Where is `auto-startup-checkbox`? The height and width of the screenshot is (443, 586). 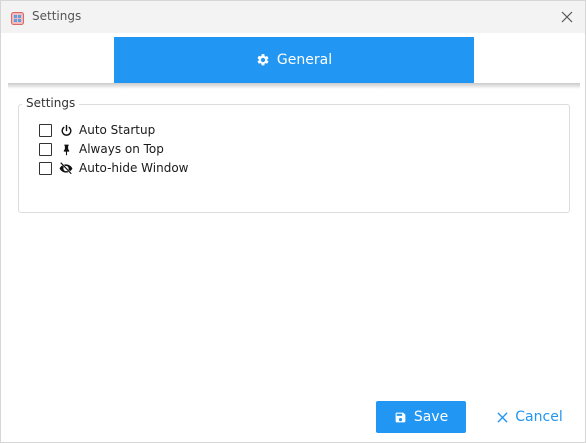 auto-startup-checkbox is located at coordinates (45, 130).